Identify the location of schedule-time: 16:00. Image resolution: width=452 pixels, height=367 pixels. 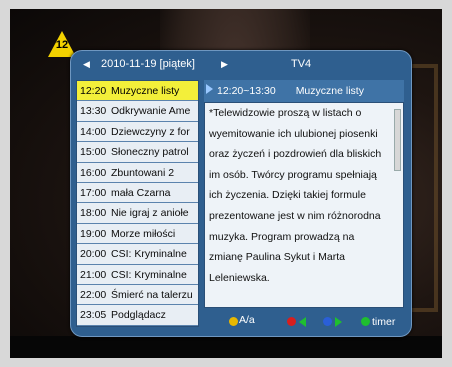
(93, 172).